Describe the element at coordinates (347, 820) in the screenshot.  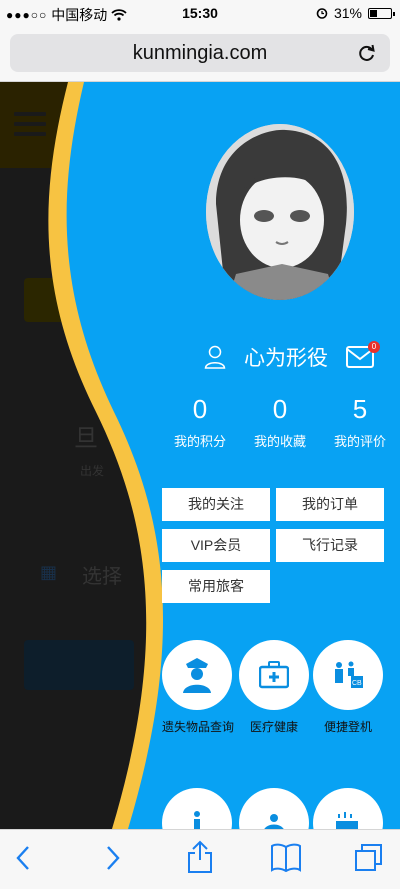
I see `coffee-icon` at that location.